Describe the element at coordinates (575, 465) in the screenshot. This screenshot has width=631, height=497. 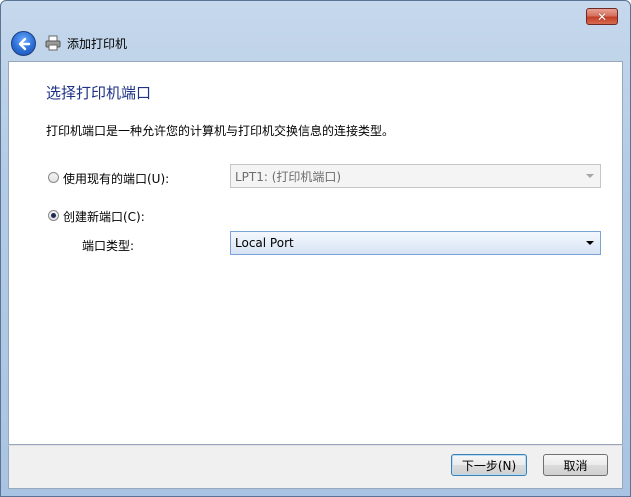
I see `cancel-button: 取消` at that location.